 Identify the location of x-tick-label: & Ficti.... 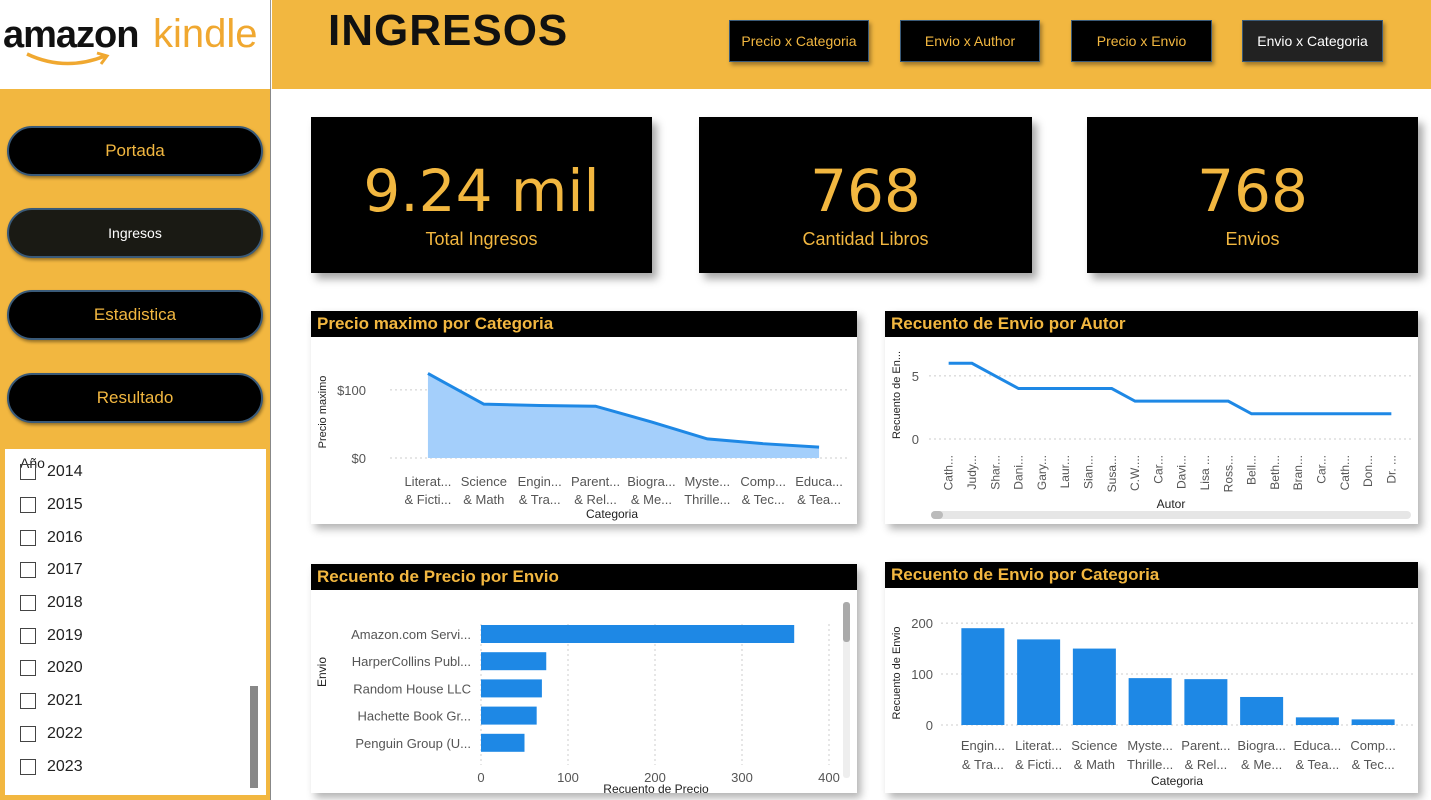
(427, 499).